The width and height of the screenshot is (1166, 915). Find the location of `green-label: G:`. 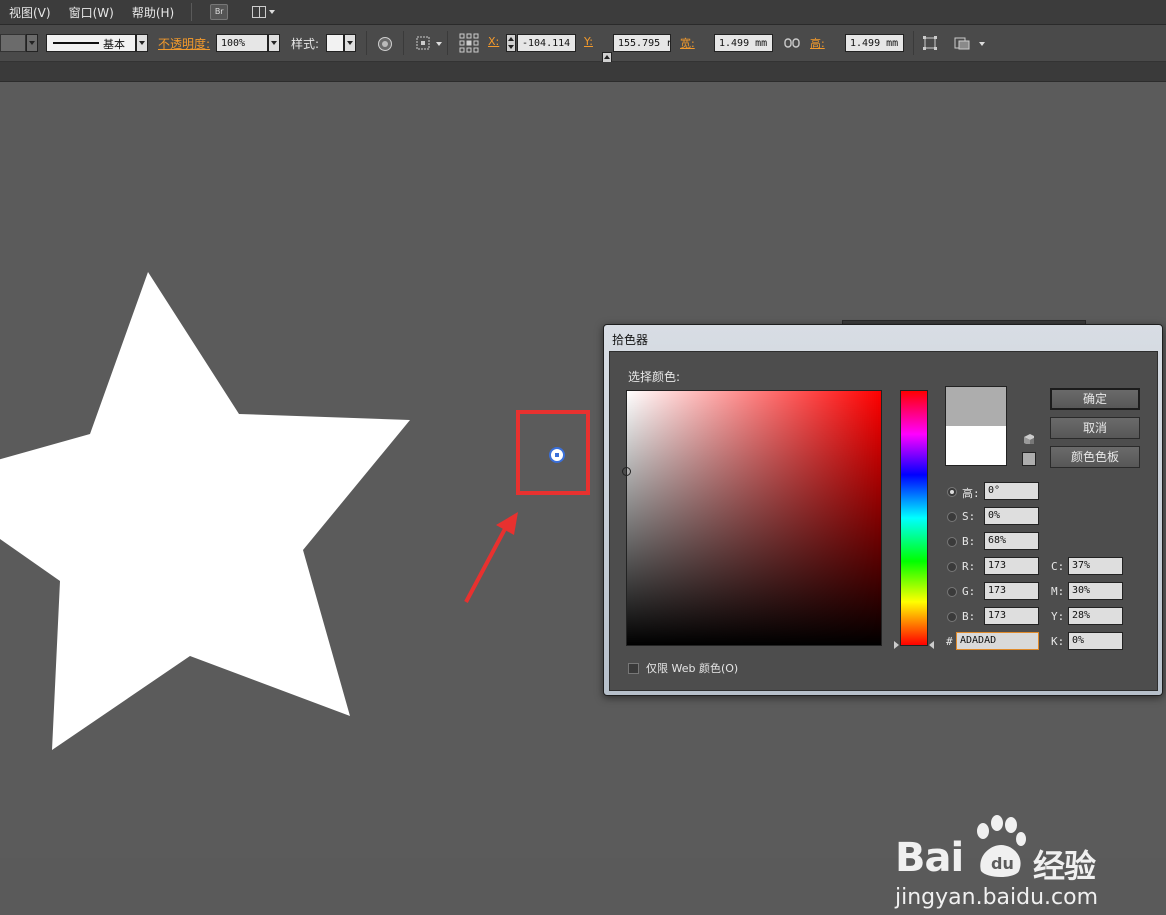

green-label: G: is located at coordinates (969, 591).